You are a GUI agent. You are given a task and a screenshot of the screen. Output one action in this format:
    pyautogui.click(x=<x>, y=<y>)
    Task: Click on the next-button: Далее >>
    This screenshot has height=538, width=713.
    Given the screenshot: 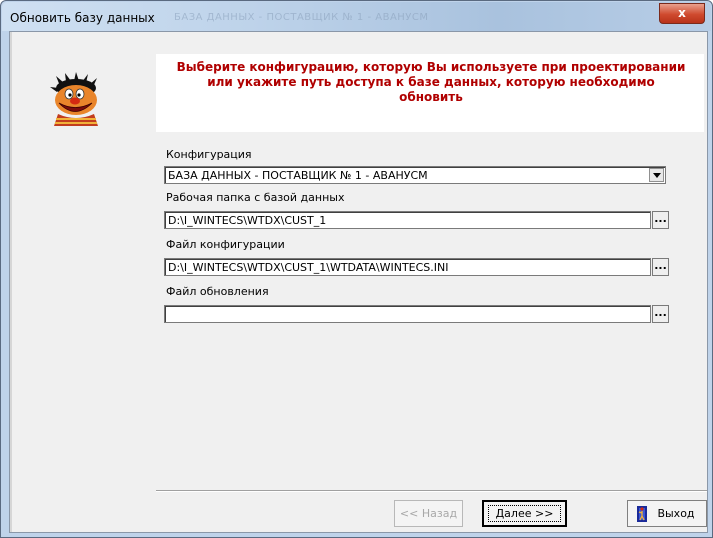 What is the action you would take?
    pyautogui.click(x=524, y=513)
    